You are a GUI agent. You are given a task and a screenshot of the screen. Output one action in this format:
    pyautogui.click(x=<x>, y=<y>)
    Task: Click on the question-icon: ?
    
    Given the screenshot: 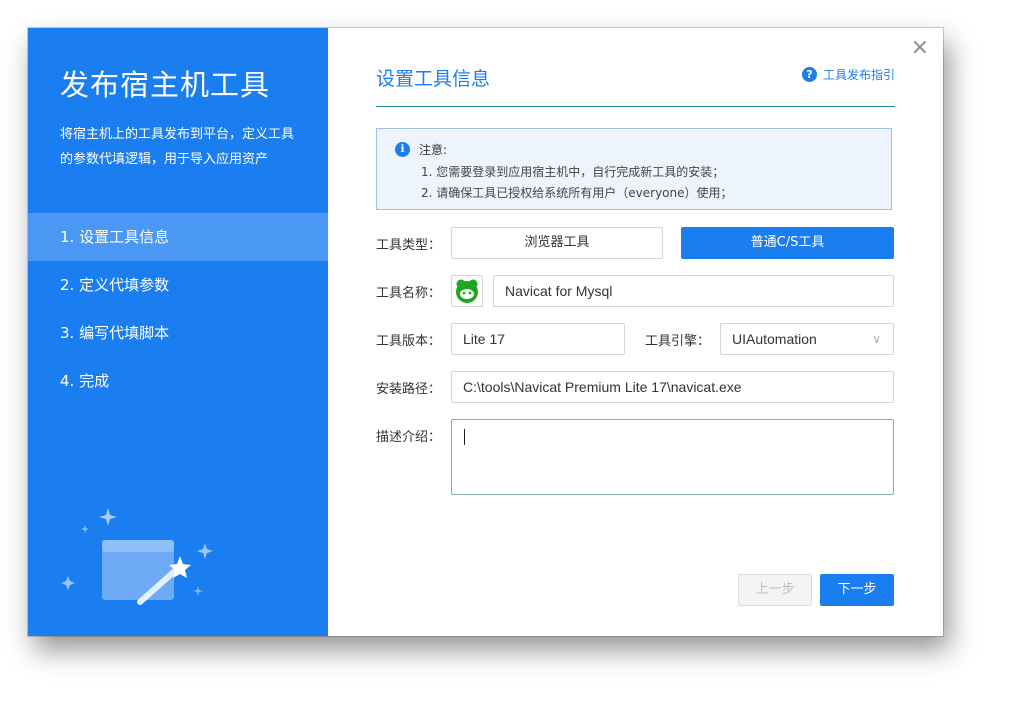 What is the action you would take?
    pyautogui.click(x=809, y=74)
    